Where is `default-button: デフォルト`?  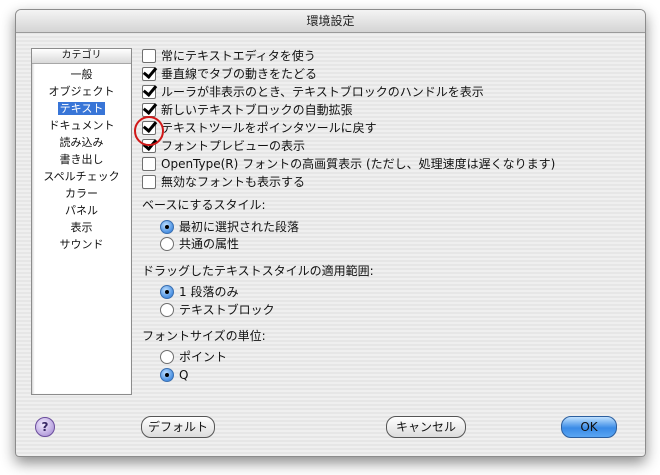
default-button: デフォルト is located at coordinates (178, 427).